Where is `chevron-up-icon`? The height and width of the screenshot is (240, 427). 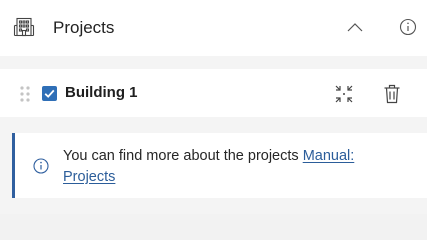
chevron-up-icon is located at coordinates (355, 27).